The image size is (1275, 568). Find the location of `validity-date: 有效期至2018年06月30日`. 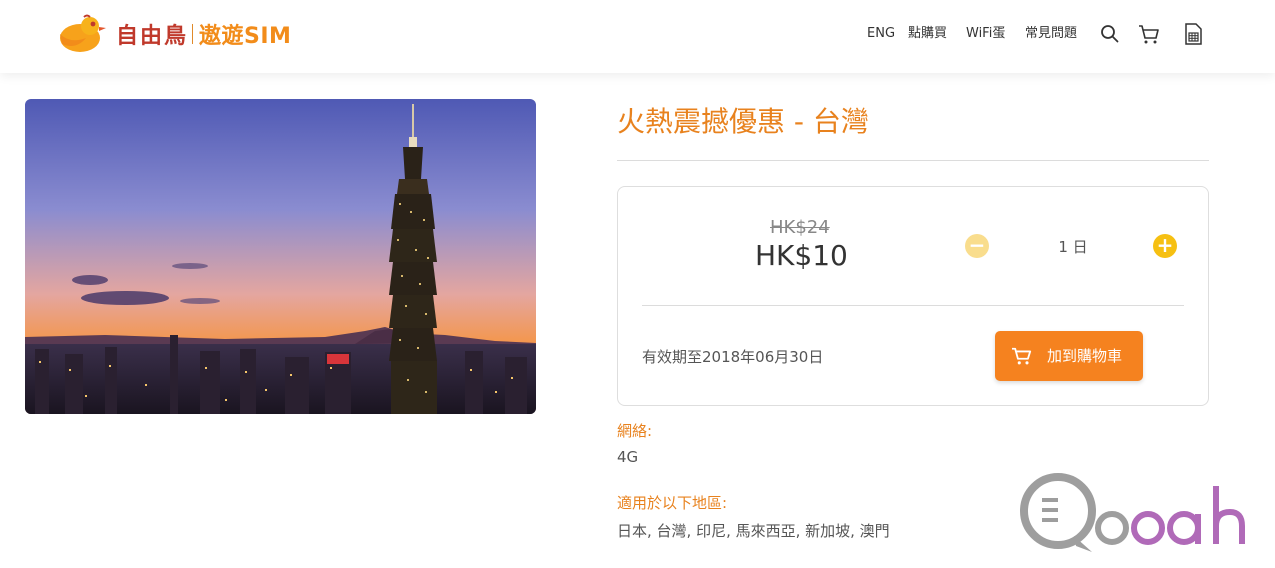

validity-date: 有效期至2018年06月30日 is located at coordinates (733, 357).